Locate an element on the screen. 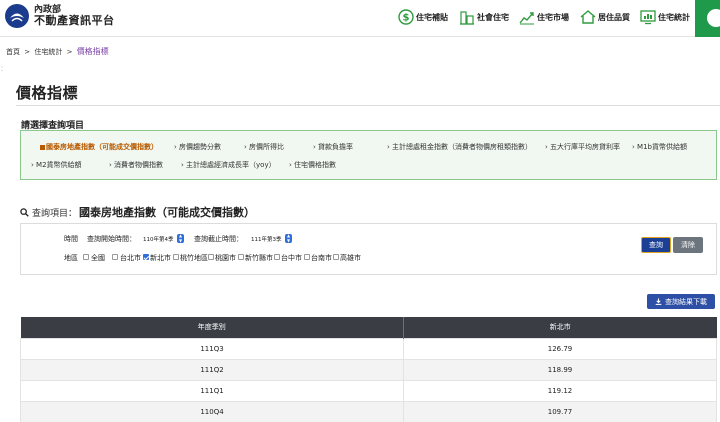 The width and height of the screenshot is (720, 422). table-cell-period: 111Q1 is located at coordinates (212, 390).